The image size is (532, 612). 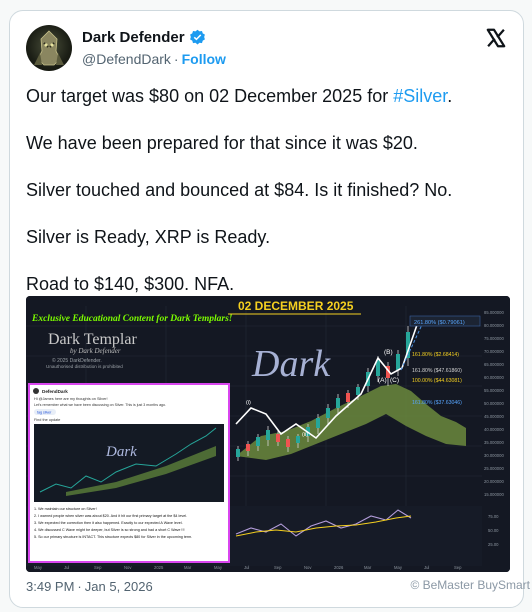 I want to click on svg-text: 50.00, so click(x=493, y=530).